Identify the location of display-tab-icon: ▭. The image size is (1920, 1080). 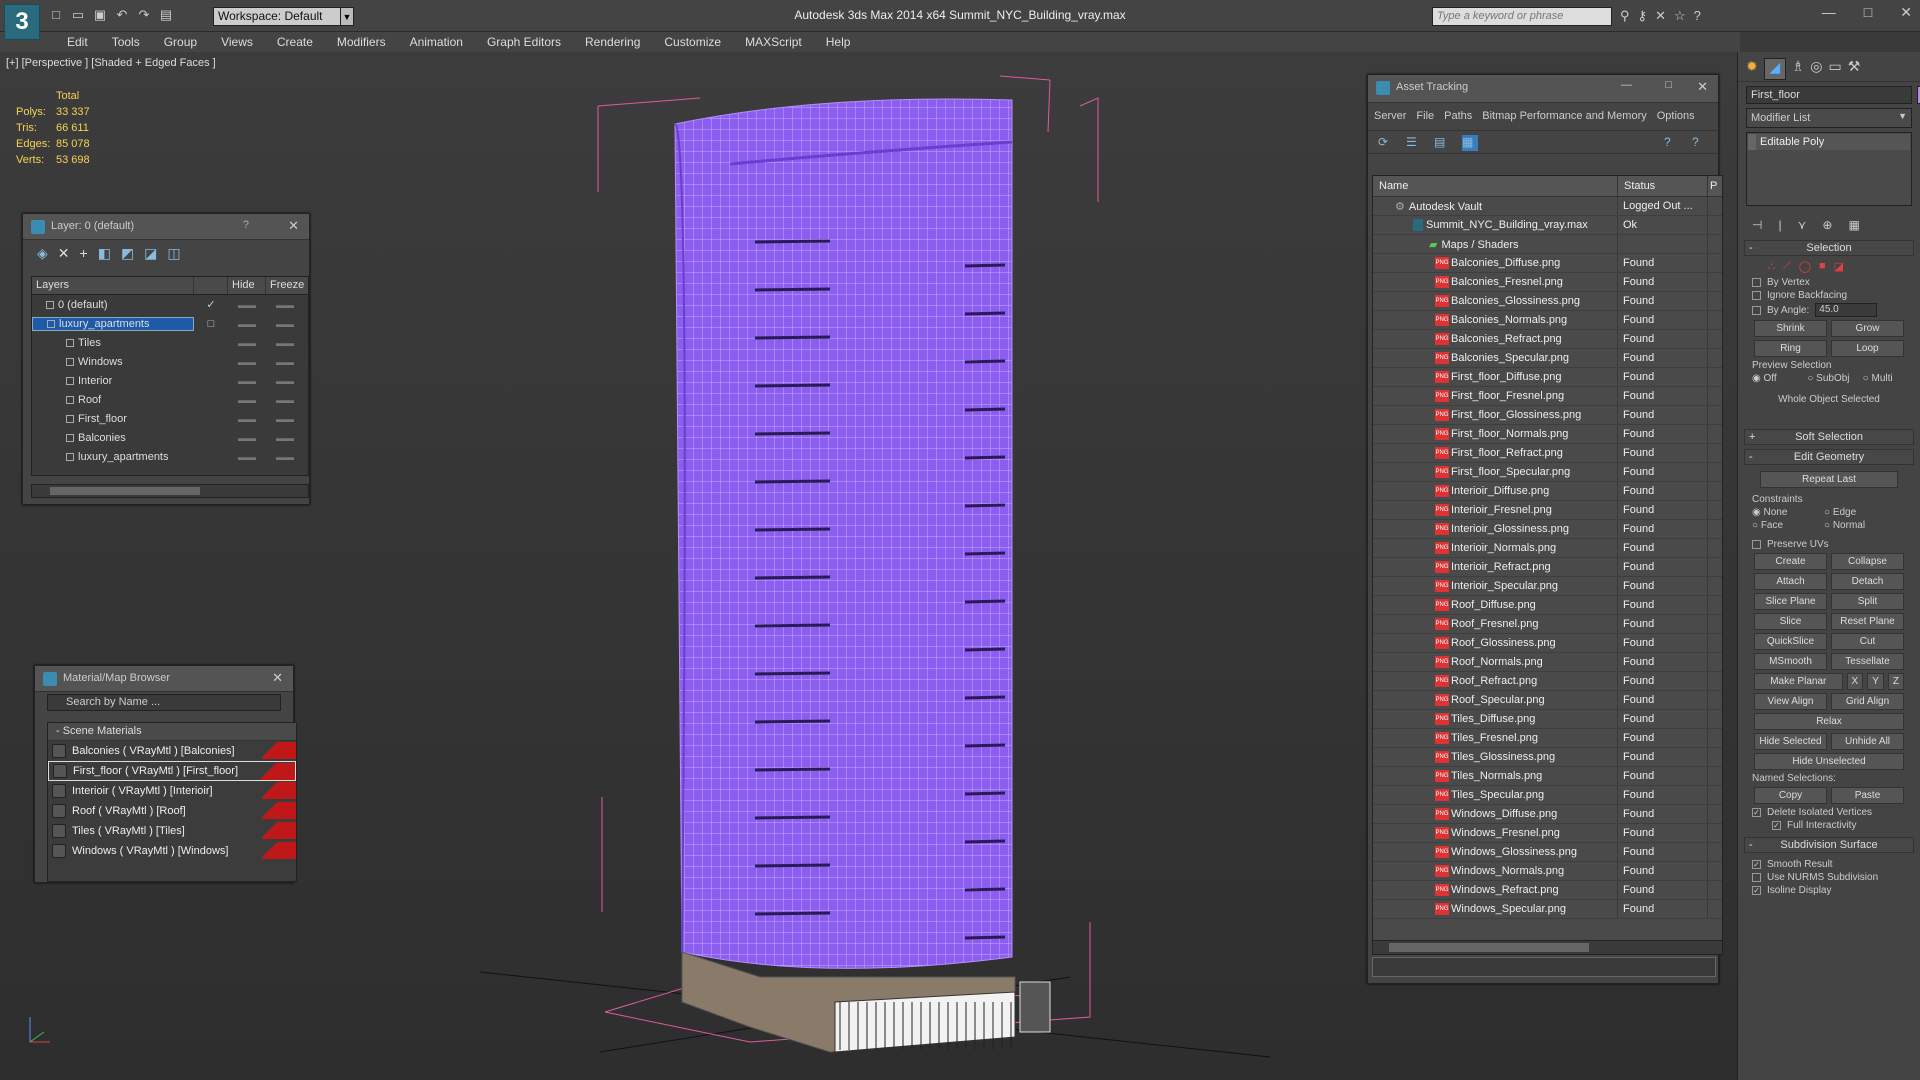
(1835, 66).